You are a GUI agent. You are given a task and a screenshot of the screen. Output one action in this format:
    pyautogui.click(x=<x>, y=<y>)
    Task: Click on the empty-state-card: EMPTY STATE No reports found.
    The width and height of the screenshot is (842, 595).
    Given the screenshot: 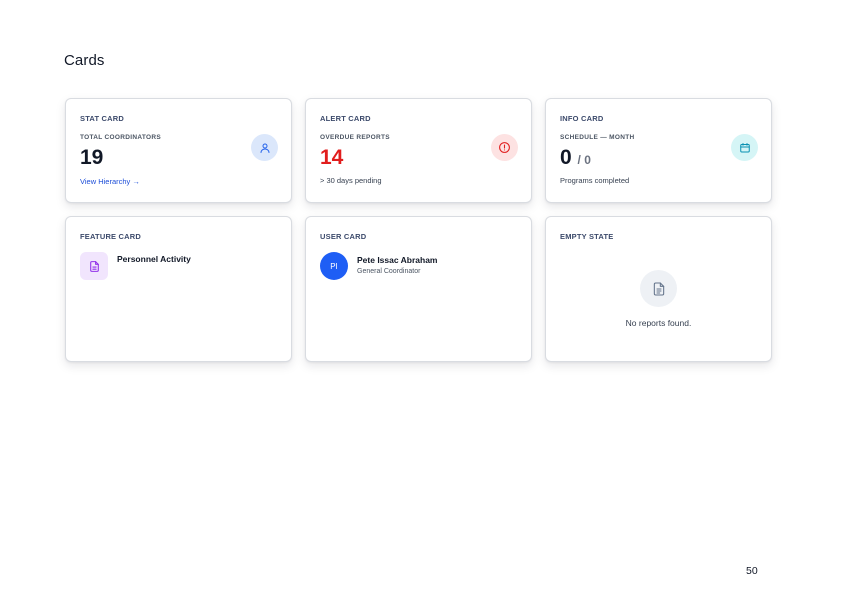 What is the action you would take?
    pyautogui.click(x=658, y=289)
    